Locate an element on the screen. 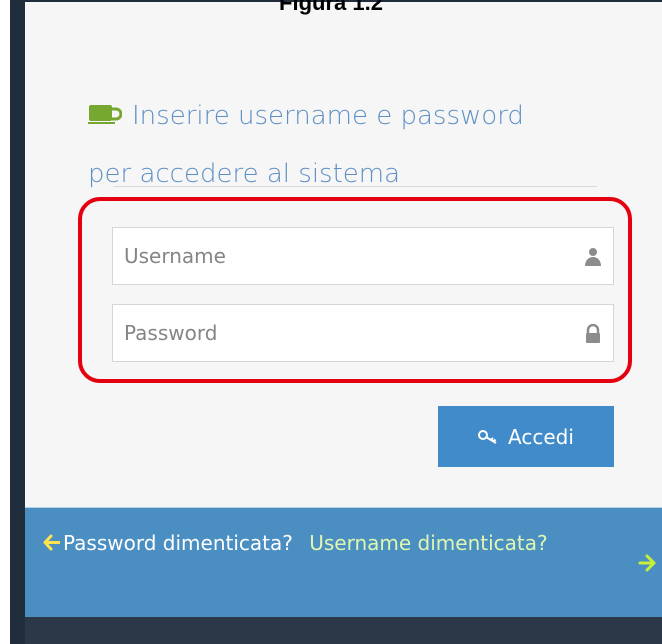 The height and width of the screenshot is (644, 662). username-input is located at coordinates (363, 256).